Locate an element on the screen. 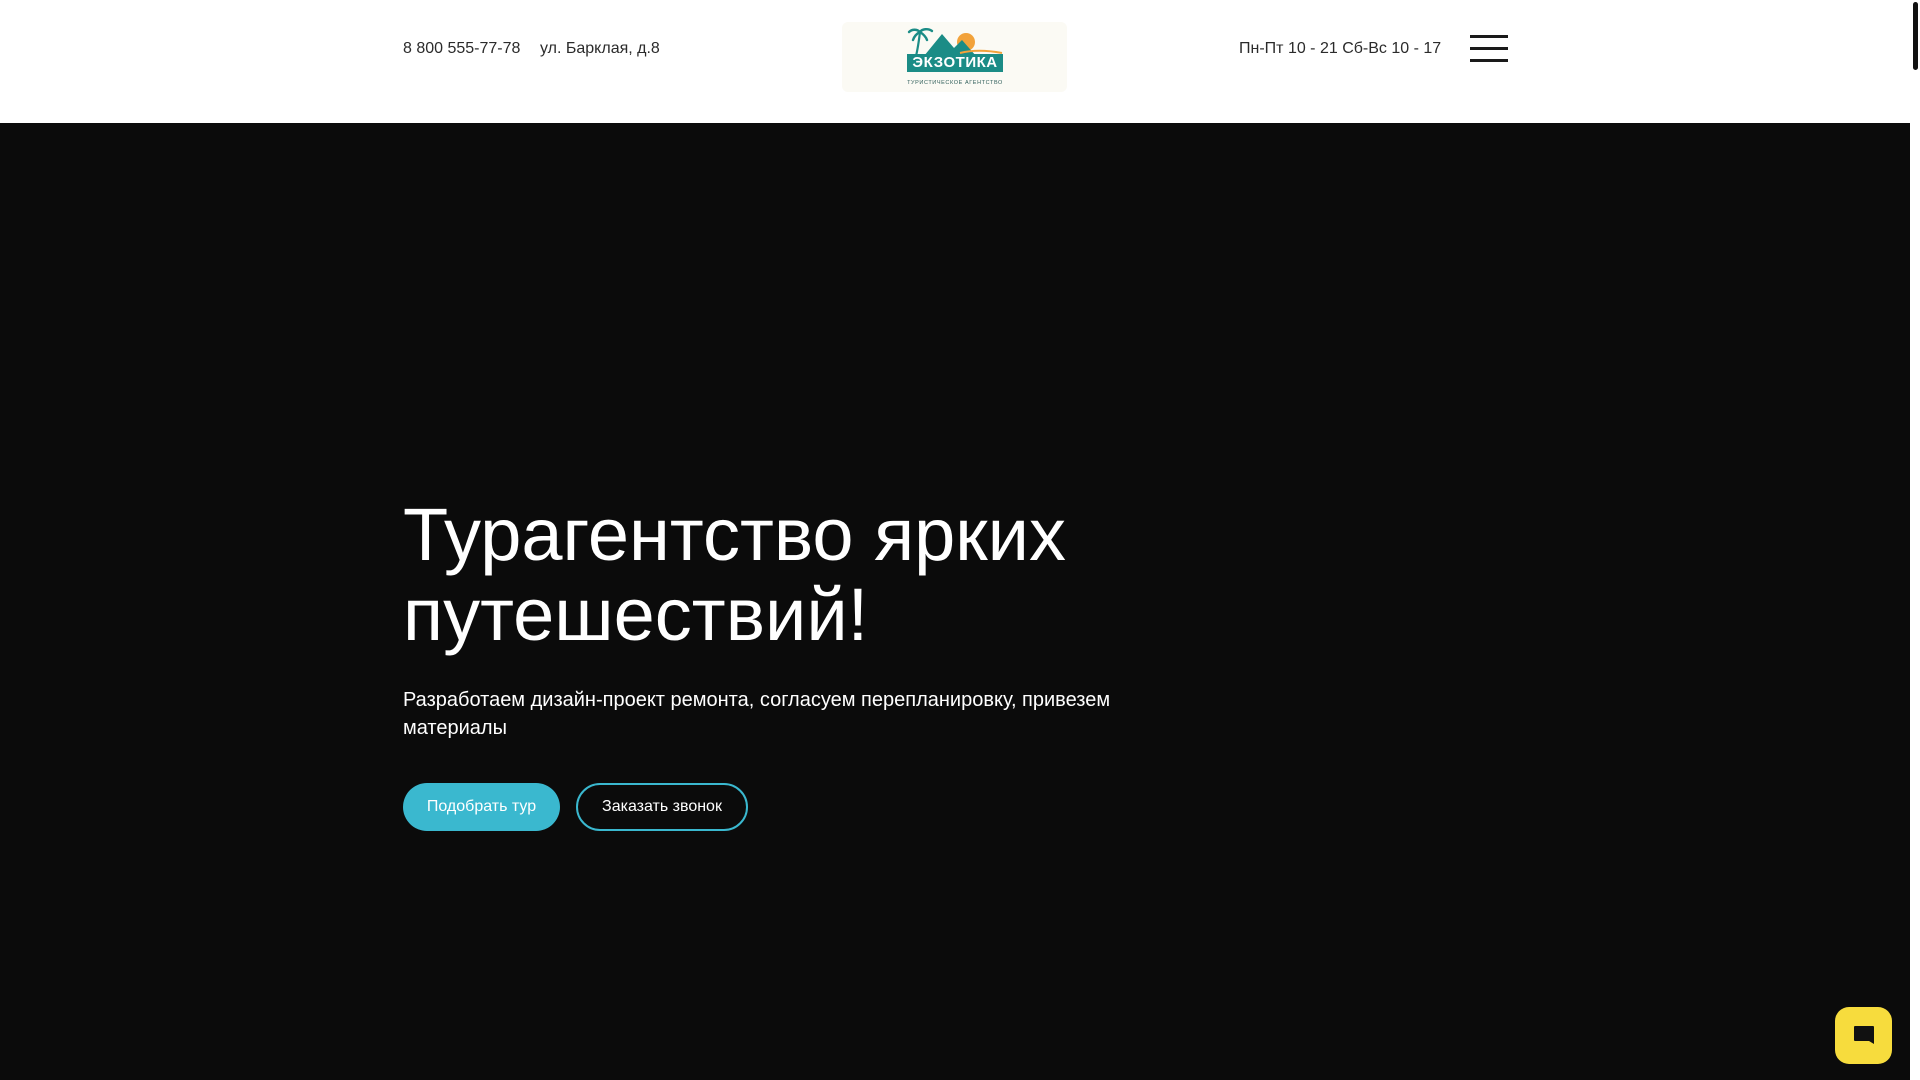  hero-title: Турагентство ярких путешествий! is located at coordinates (783, 575).